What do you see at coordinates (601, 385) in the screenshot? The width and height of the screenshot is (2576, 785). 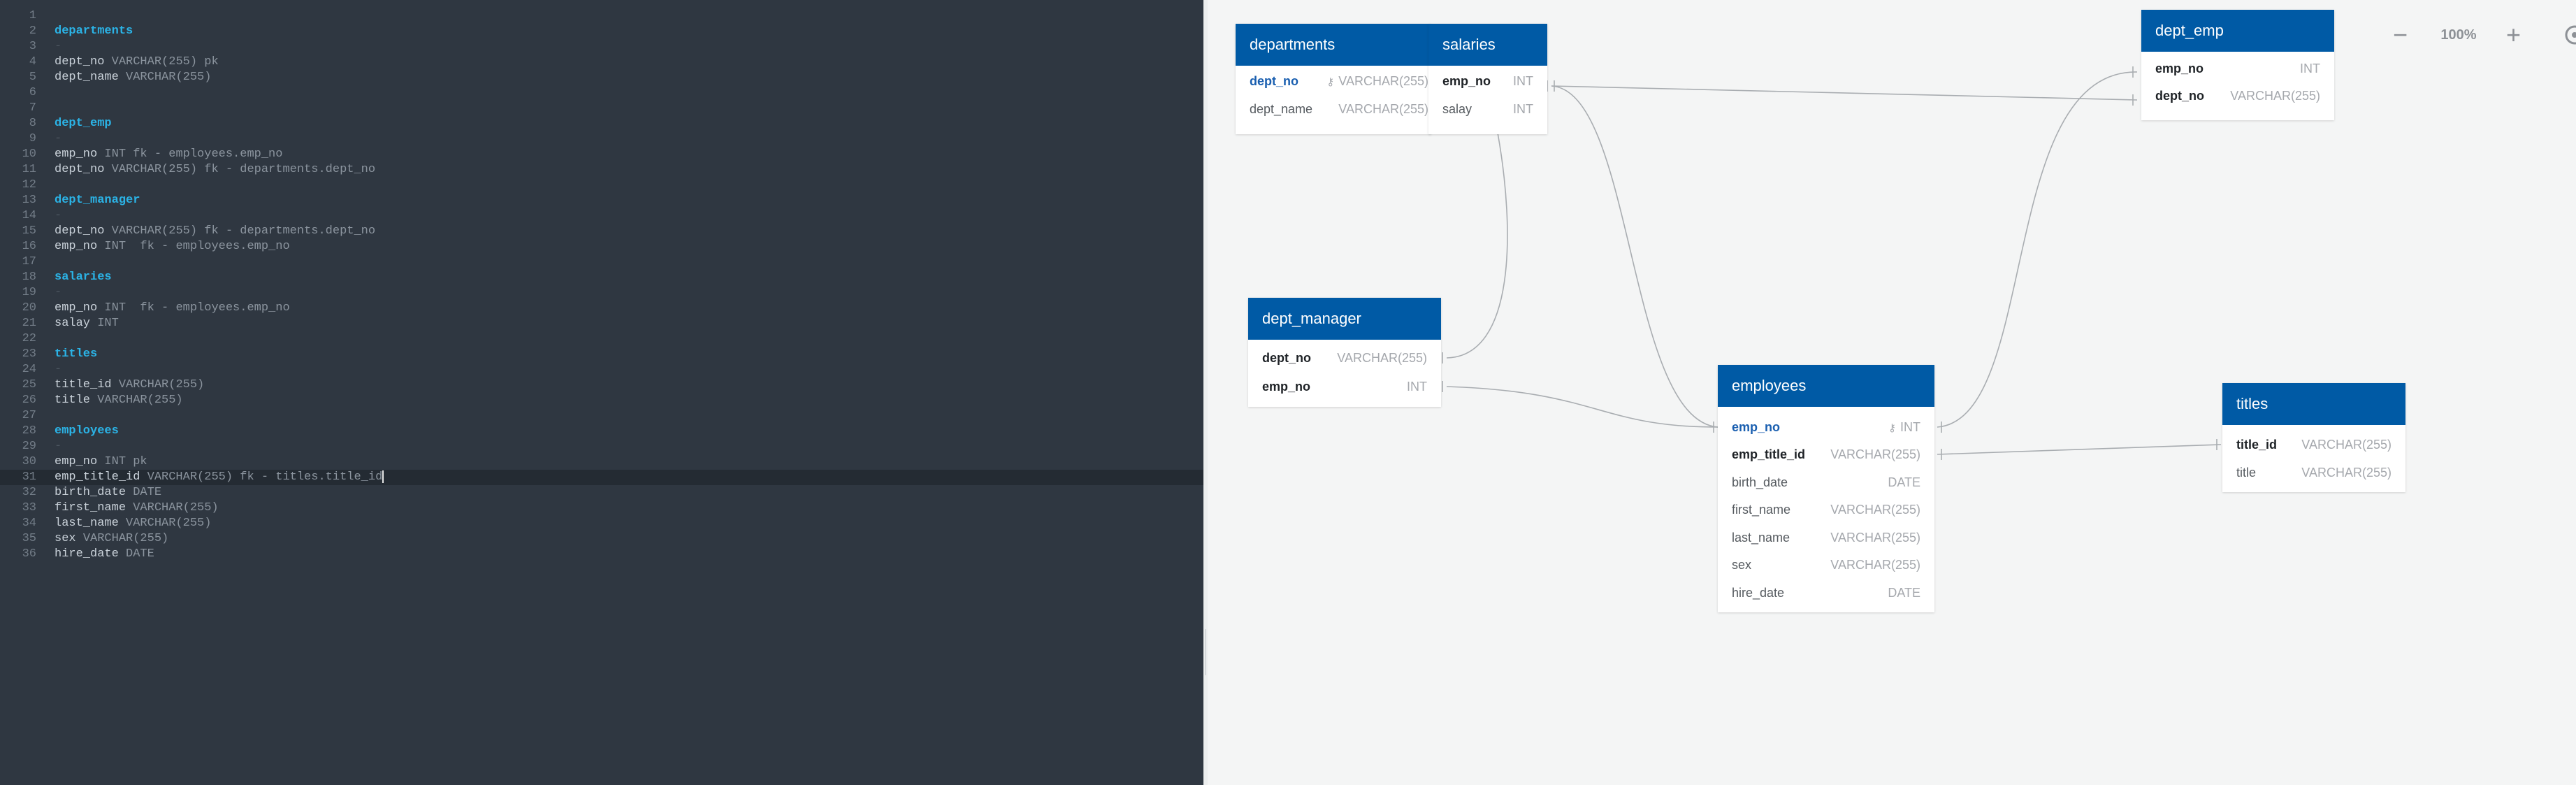 I see `code-line: 25 title_id VARCHAR(255)` at bounding box center [601, 385].